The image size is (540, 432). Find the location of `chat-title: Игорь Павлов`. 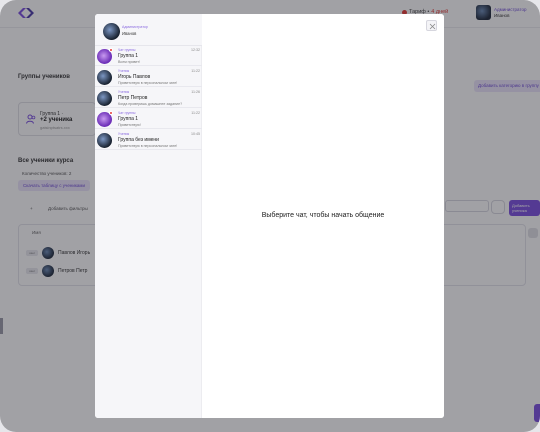

chat-title: Игорь Павлов is located at coordinates (134, 77).